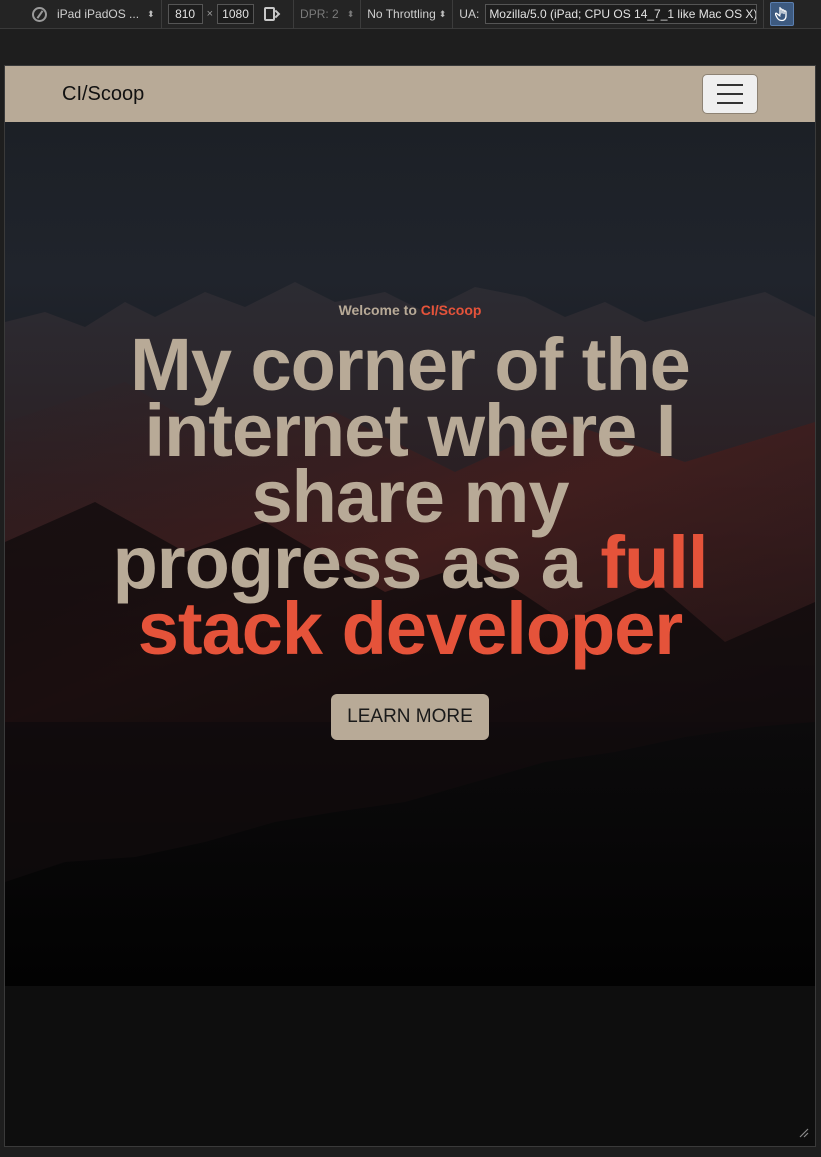  I want to click on compass-icon, so click(39, 14).